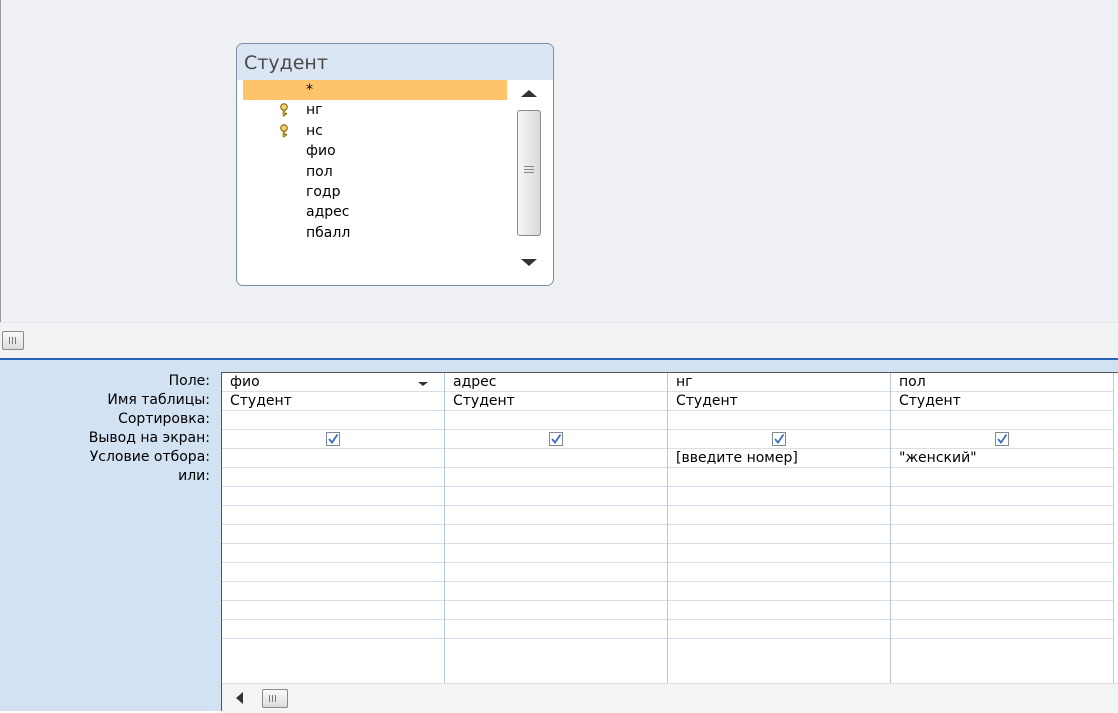  What do you see at coordinates (375, 151) in the screenshot?
I see `field-list-item: фио` at bounding box center [375, 151].